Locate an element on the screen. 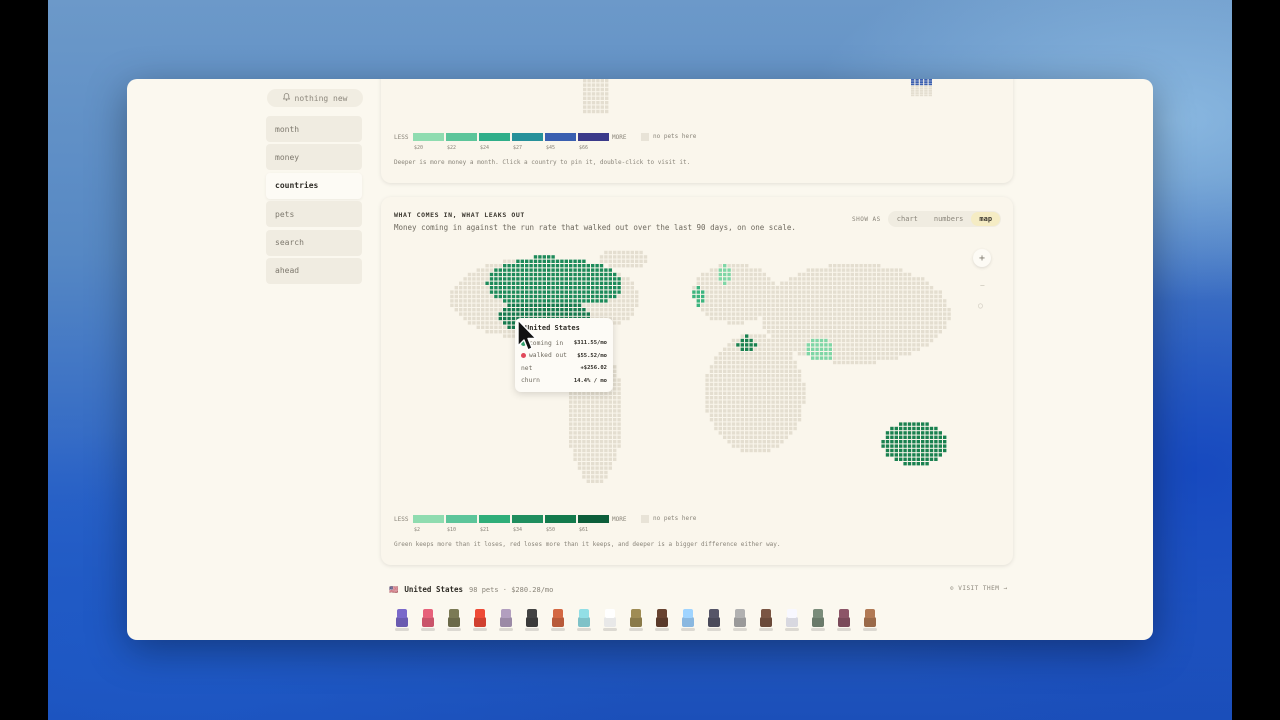  chef-pet-icon is located at coordinates (610, 620).